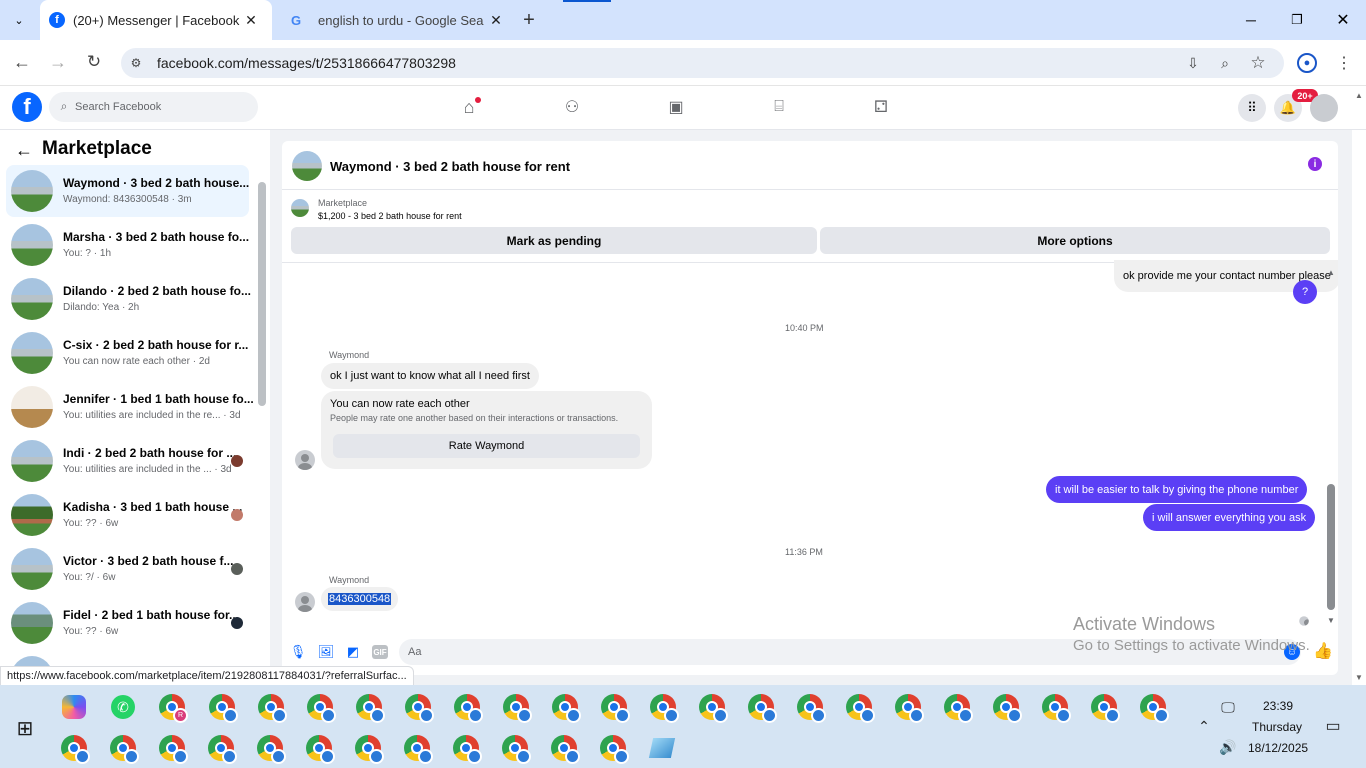 The width and height of the screenshot is (1366, 768). I want to click on chrome-icon: R, so click(172, 707).